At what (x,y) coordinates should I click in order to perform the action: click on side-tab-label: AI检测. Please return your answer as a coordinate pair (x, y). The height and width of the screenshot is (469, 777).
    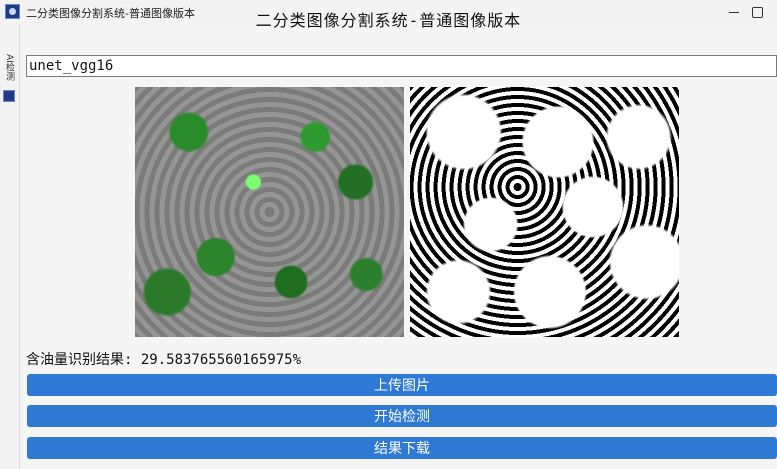
    Looking at the image, I should click on (9, 67).